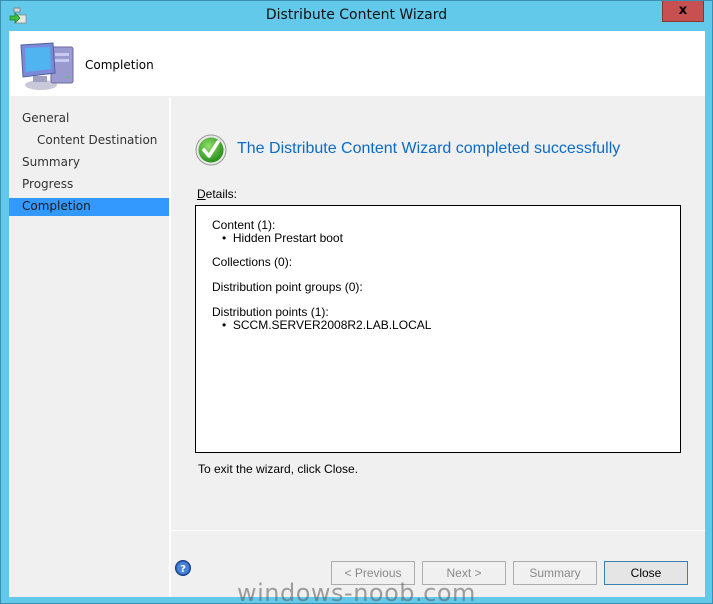 This screenshot has height=604, width=713. What do you see at coordinates (89, 119) in the screenshot?
I see `nav-item-general: General` at bounding box center [89, 119].